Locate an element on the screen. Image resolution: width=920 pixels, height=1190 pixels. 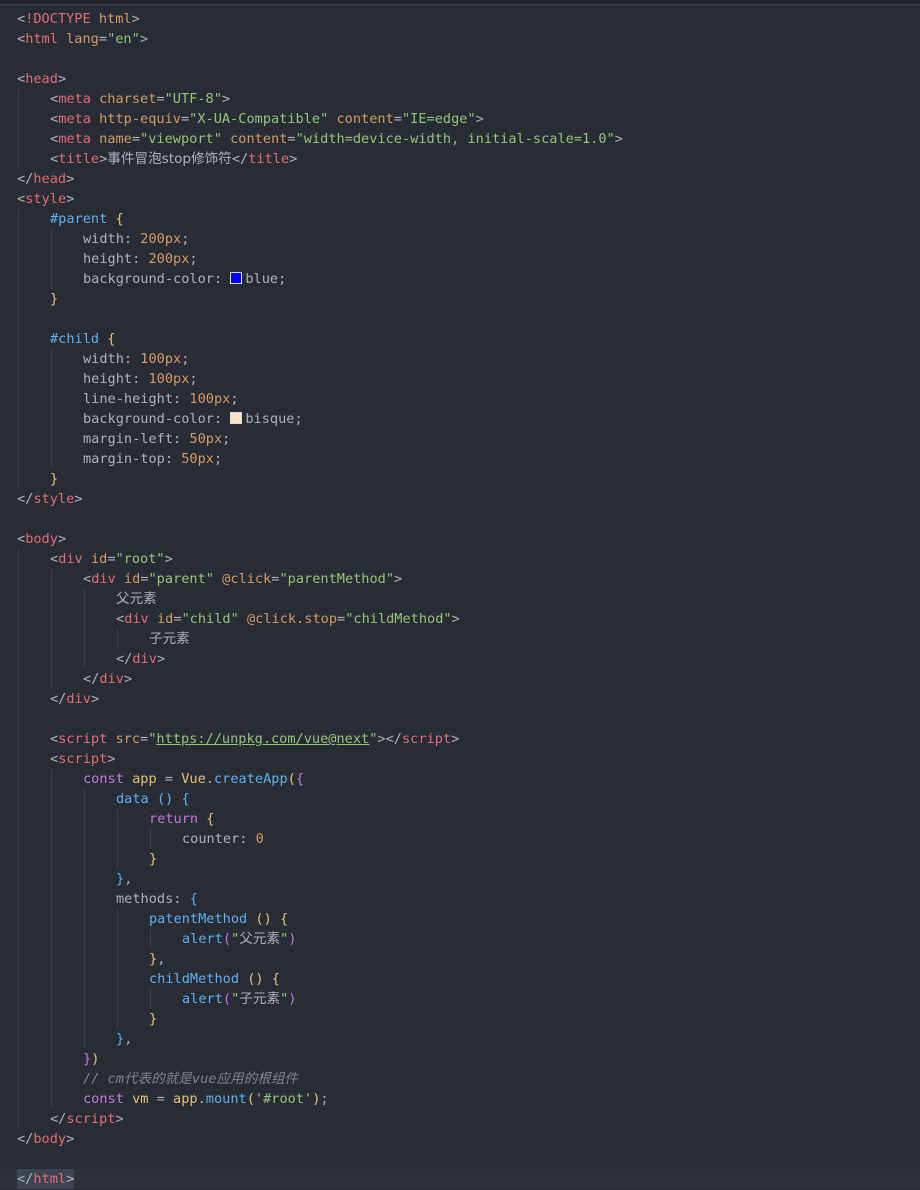
code-token: id is located at coordinates (132, 579).